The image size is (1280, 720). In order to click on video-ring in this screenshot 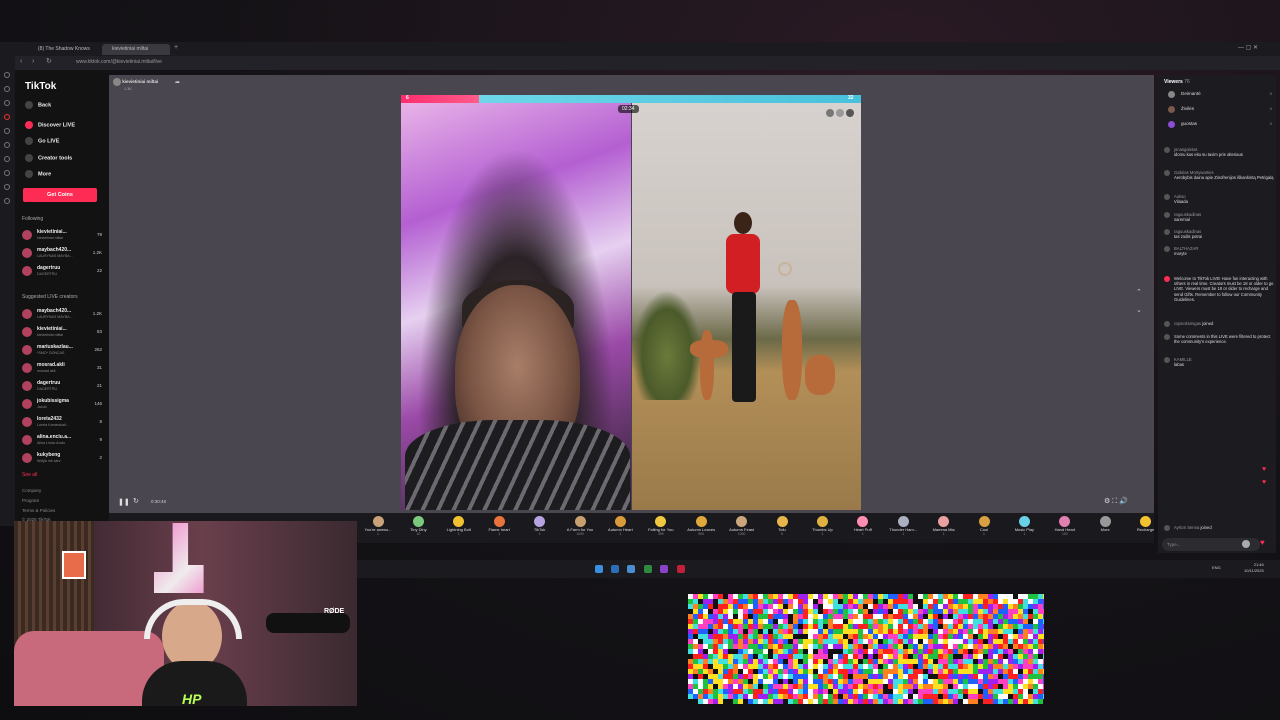, I will do `click(785, 269)`.